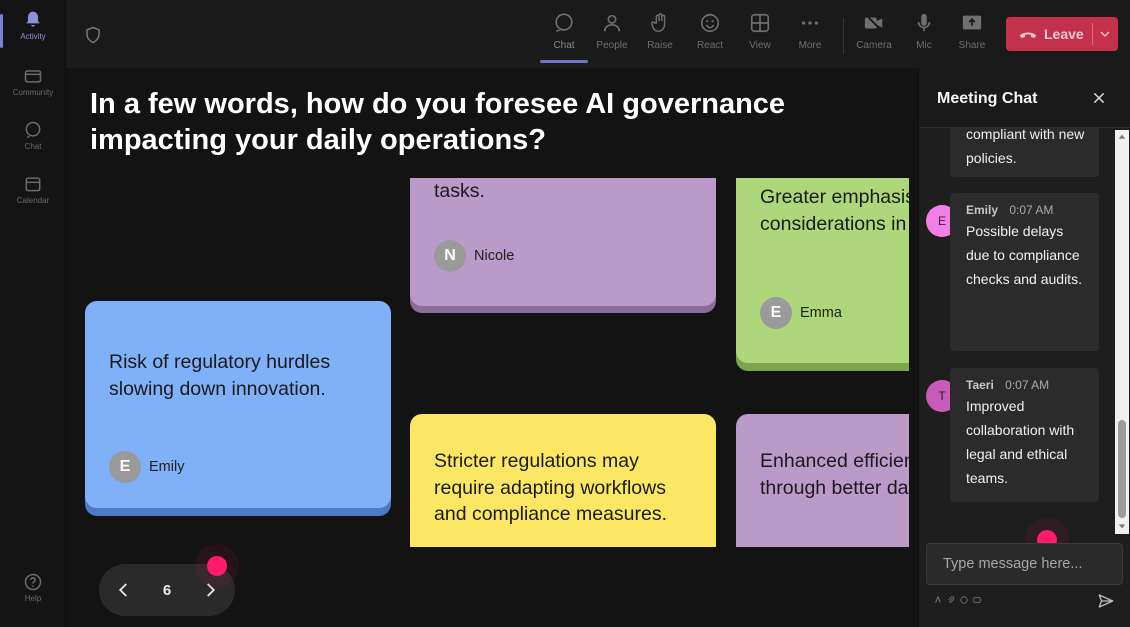  I want to click on chevron-down-icon, so click(1105, 34).